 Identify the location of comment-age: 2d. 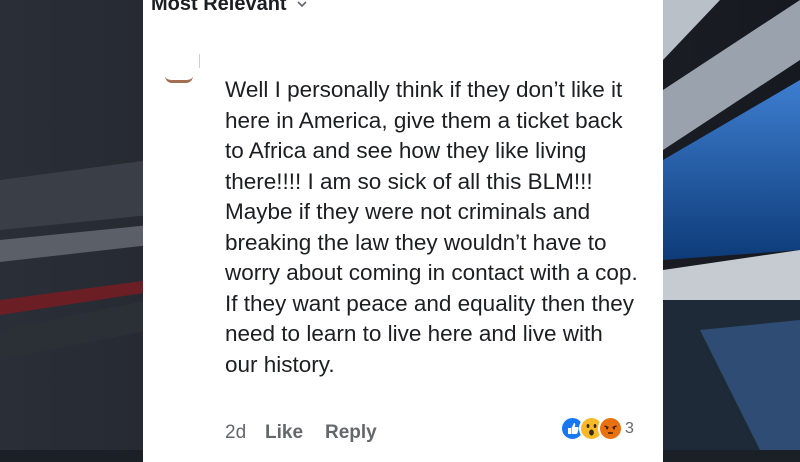
(245, 433).